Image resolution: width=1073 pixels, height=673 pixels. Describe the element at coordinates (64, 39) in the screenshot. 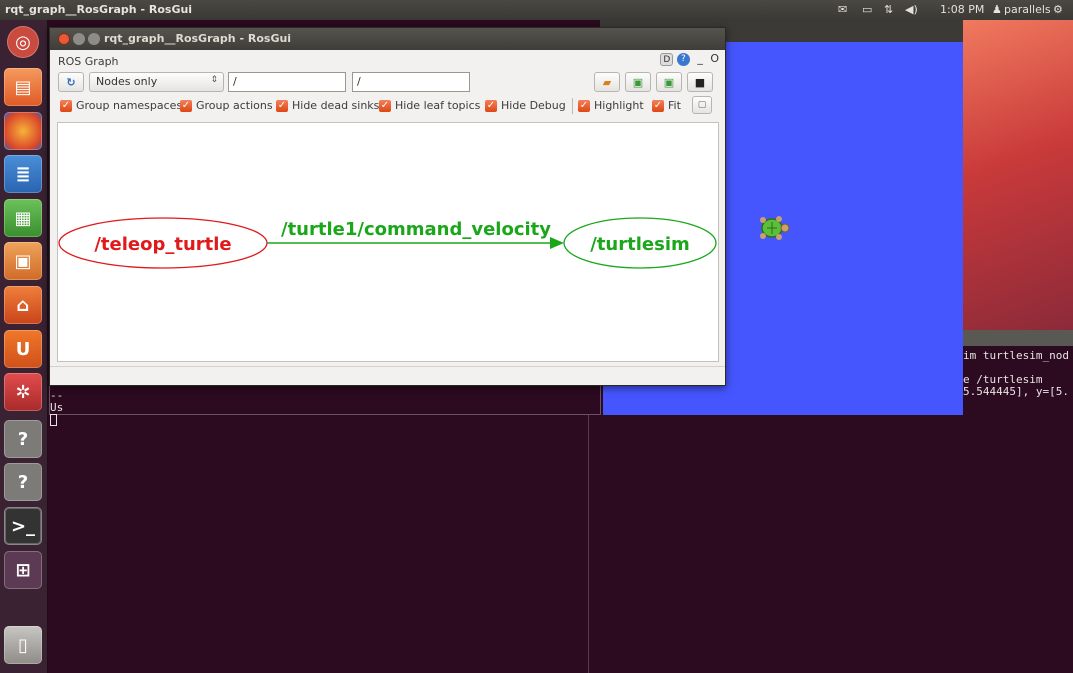

I see `close-icon` at that location.